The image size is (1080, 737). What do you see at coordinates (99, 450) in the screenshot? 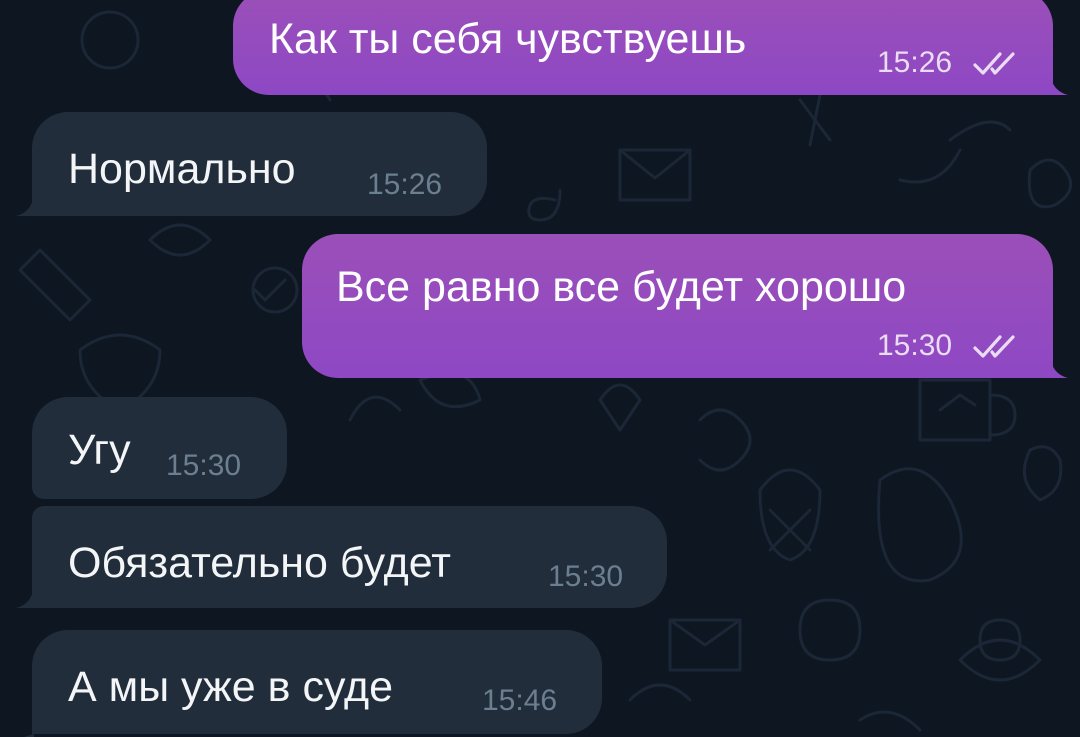
I see `message-text: Угу` at bounding box center [99, 450].